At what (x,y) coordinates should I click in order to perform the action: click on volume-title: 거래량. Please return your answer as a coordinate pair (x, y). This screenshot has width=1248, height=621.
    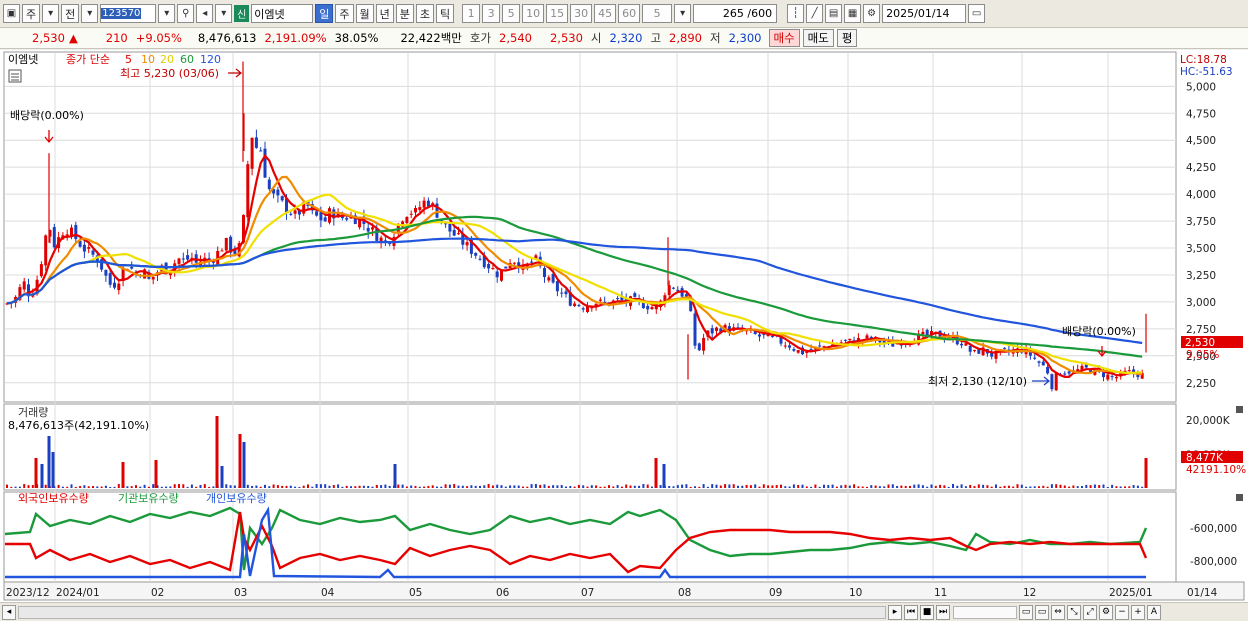
    Looking at the image, I should click on (33, 412).